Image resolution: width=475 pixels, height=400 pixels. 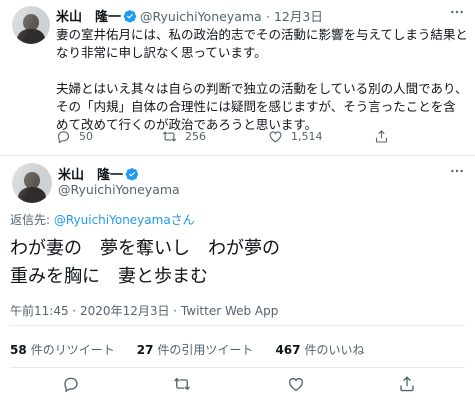 I want to click on quotes-stat: 27 件の引用ツイート, so click(x=195, y=349).